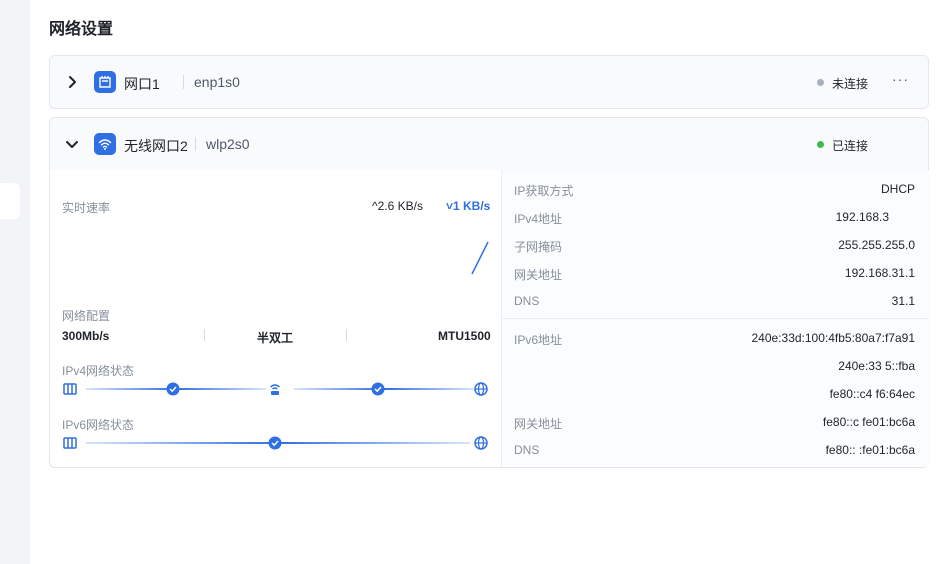 This screenshot has height=564, width=948. I want to click on divider, so click(715, 318).